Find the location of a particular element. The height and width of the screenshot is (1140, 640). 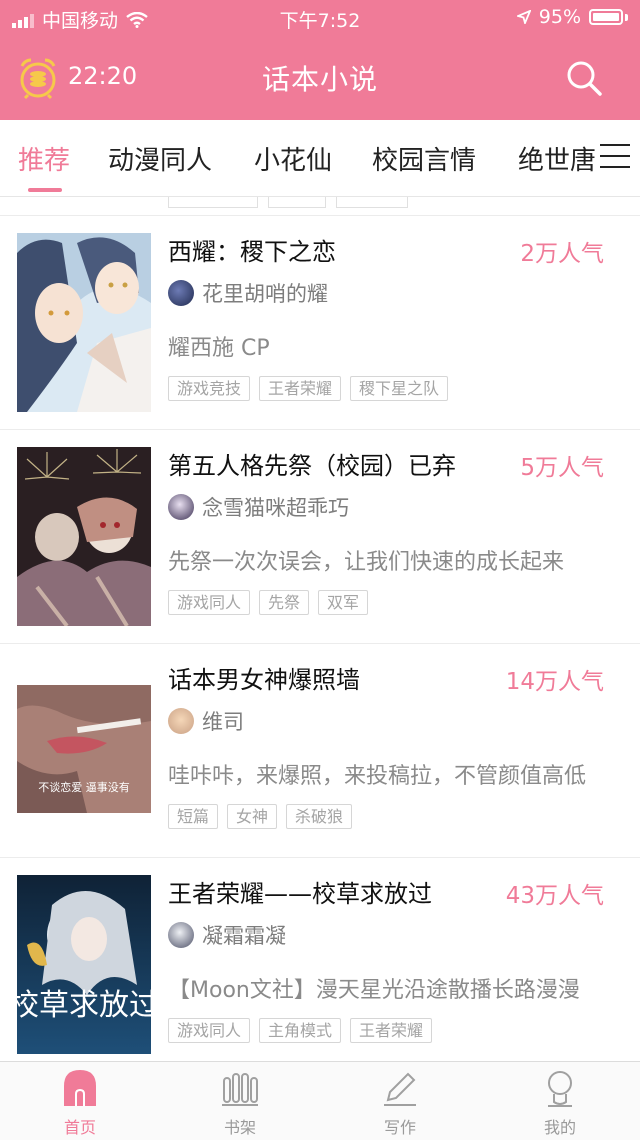

book-description: 耀西施 CP is located at coordinates (219, 348).